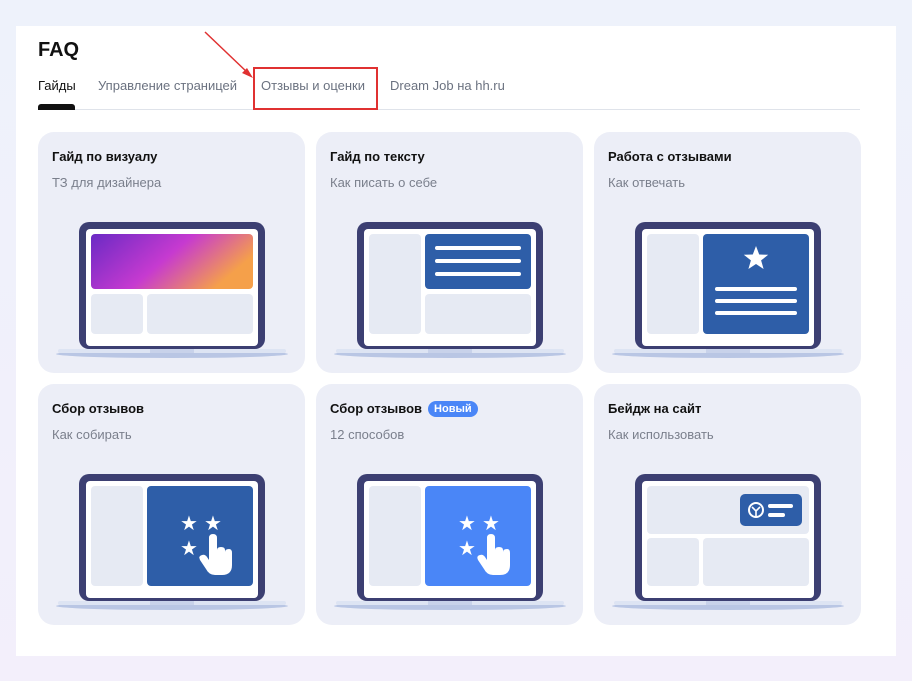 This screenshot has height=681, width=912. What do you see at coordinates (647, 182) in the screenshot?
I see `card-subtitle: Как отвечать` at bounding box center [647, 182].